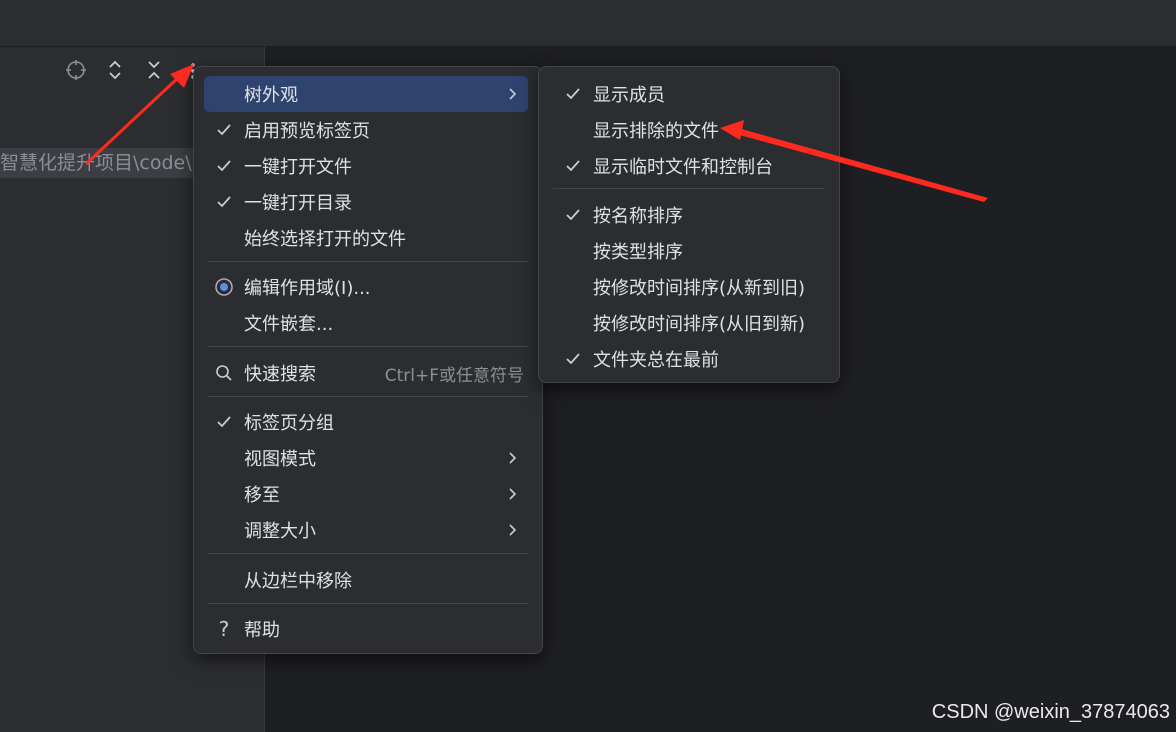 The height and width of the screenshot is (732, 1176). I want to click on menu-item-label: 一键打开目录, so click(298, 203).